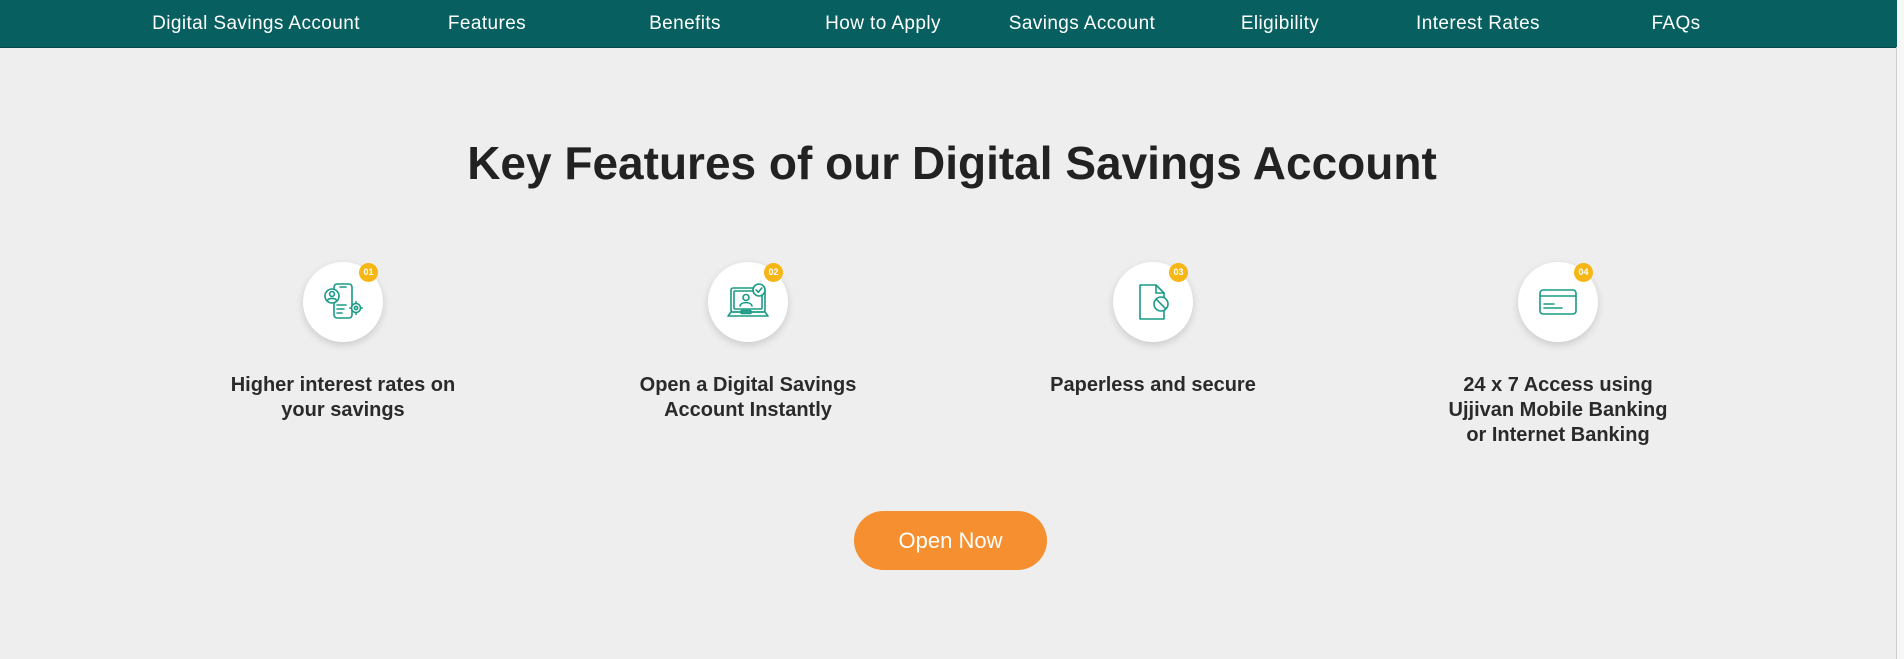  What do you see at coordinates (1900, 329) in the screenshot?
I see `scrollbar-track` at bounding box center [1900, 329].